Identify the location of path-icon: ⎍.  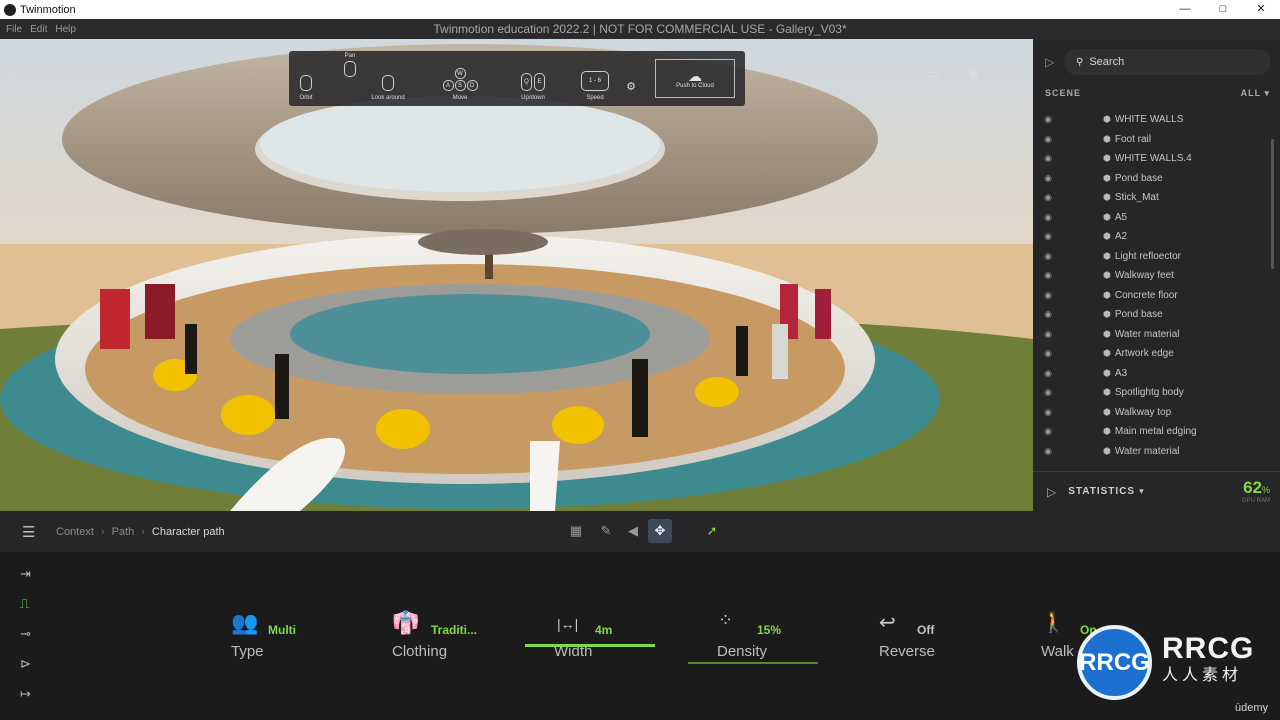
(31, 604).